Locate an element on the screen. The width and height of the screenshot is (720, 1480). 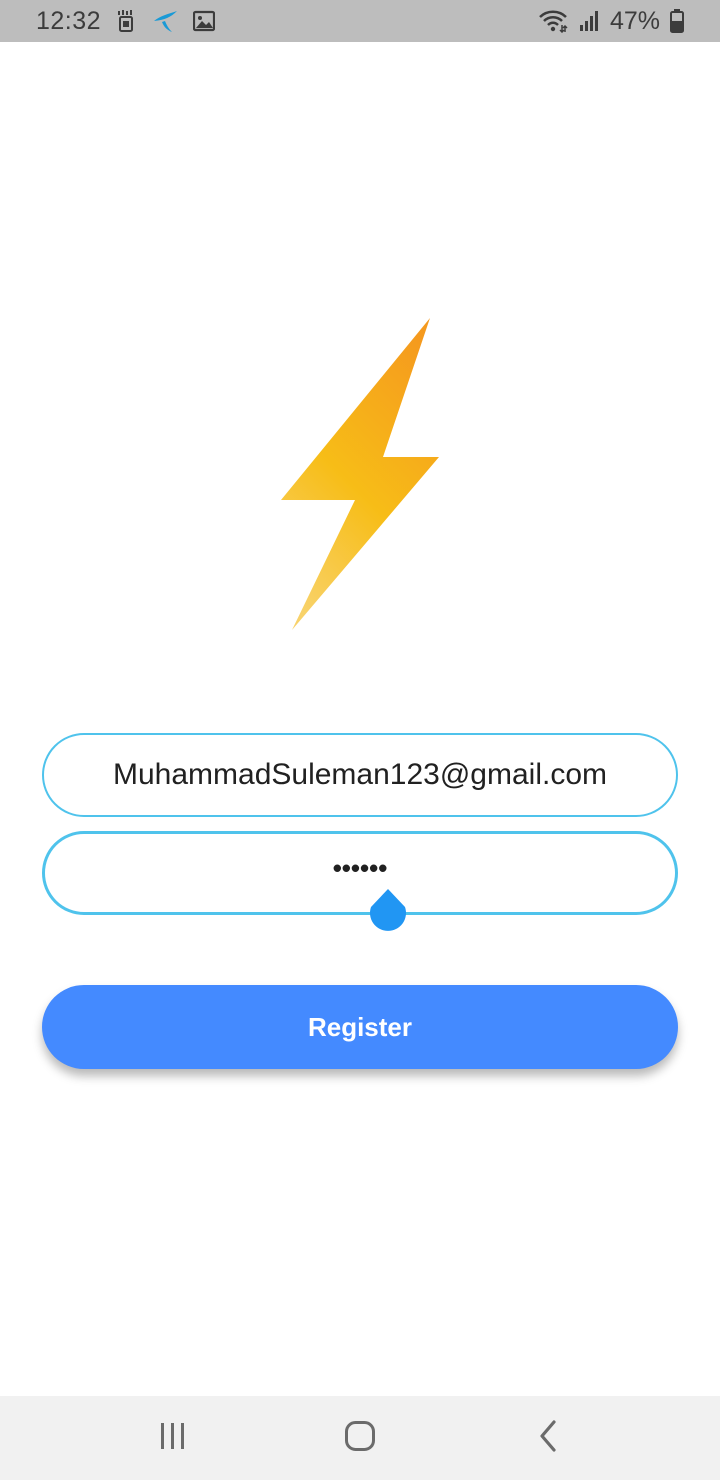
email-value: MuhammadSuleman123@gmail.com is located at coordinates (359, 774).